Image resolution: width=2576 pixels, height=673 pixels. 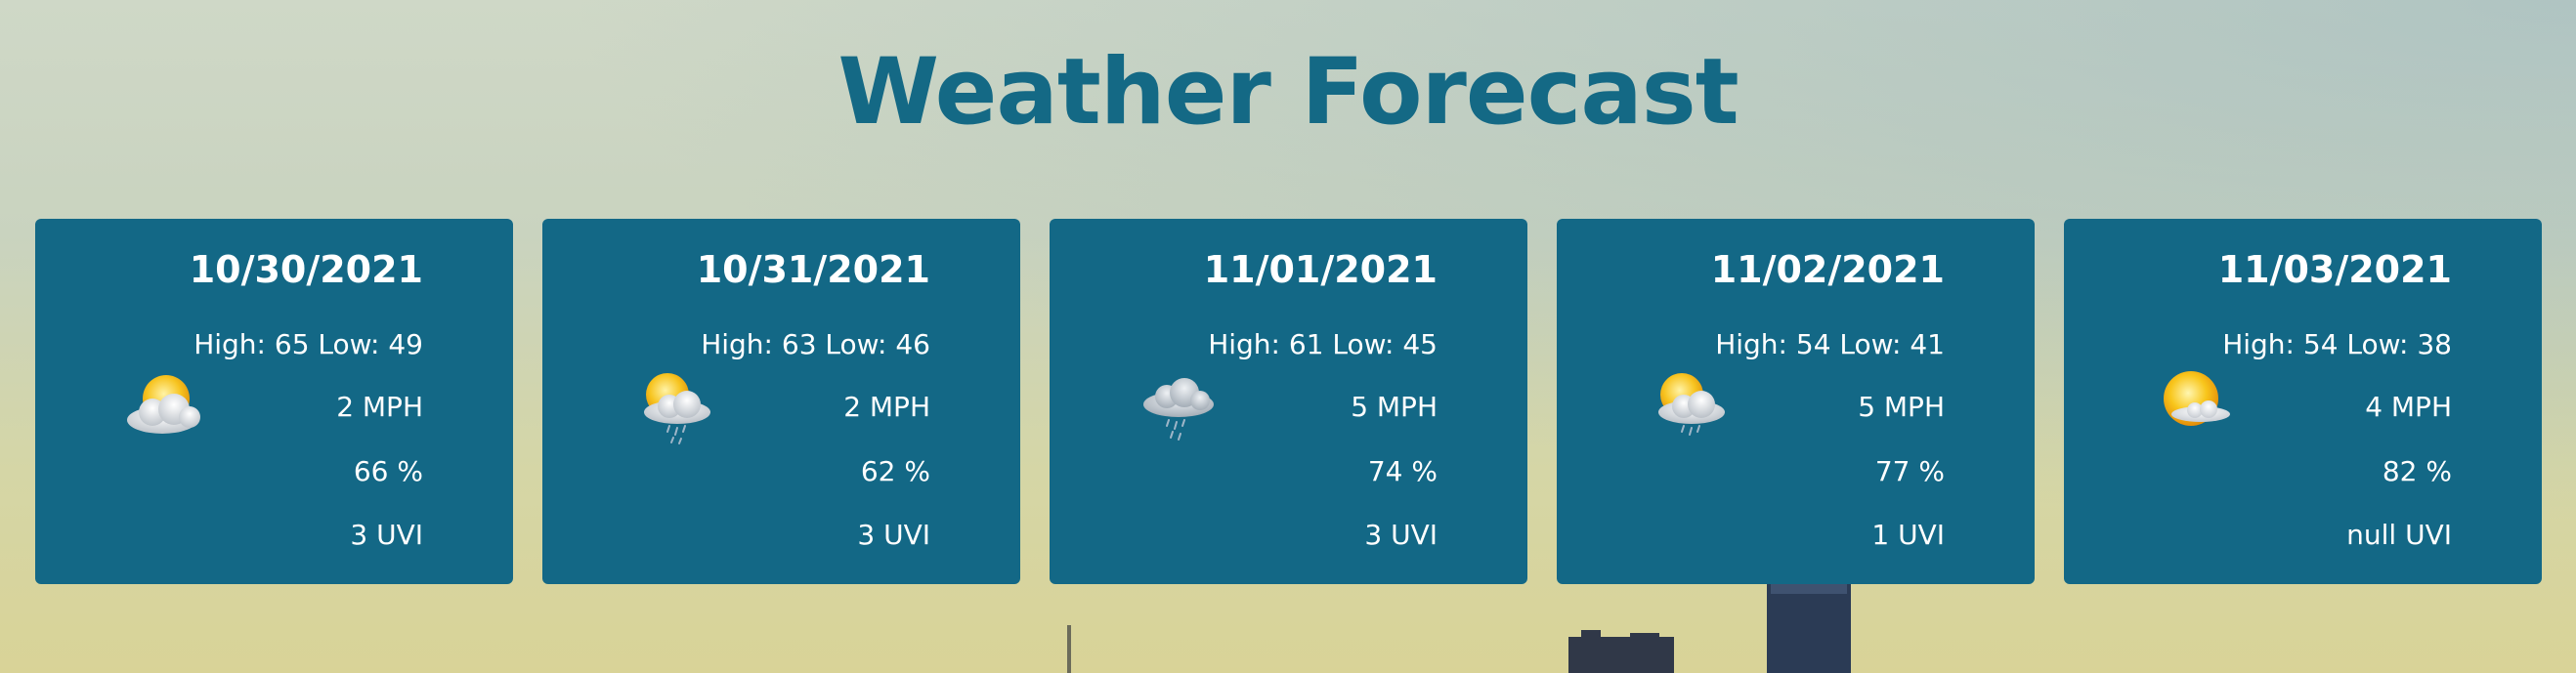 I want to click on forecast-humidity: 66 %, so click(x=388, y=471).